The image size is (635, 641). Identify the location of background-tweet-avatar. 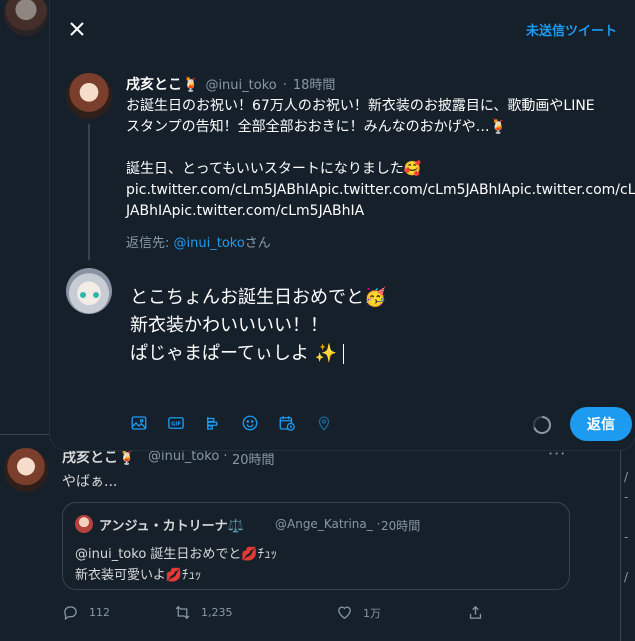
(26, 470).